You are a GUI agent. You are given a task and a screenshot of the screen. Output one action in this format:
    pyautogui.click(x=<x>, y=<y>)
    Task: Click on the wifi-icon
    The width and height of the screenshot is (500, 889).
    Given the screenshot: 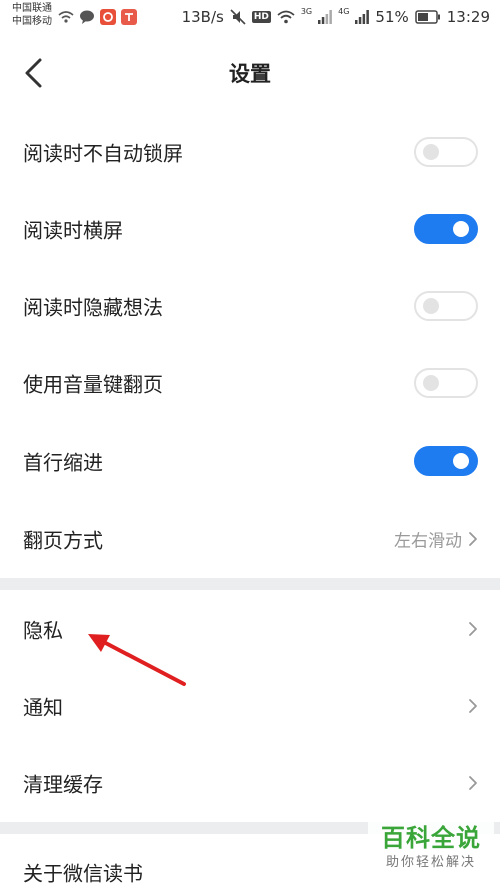 What is the action you would take?
    pyautogui.click(x=66, y=17)
    